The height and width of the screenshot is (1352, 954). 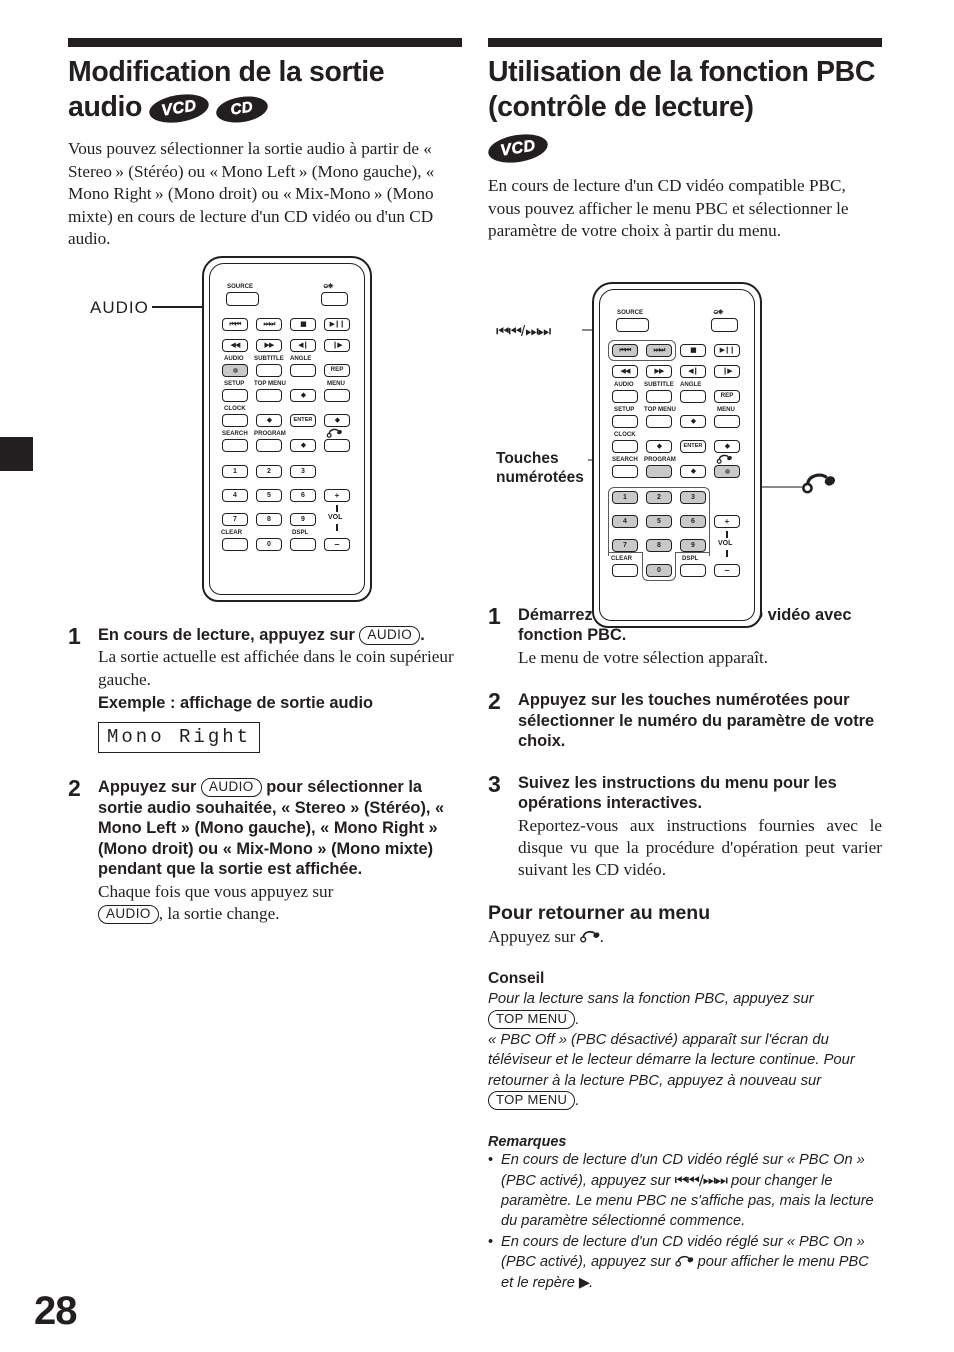 I want to click on vcd-badge: VCD, so click(x=518, y=148).